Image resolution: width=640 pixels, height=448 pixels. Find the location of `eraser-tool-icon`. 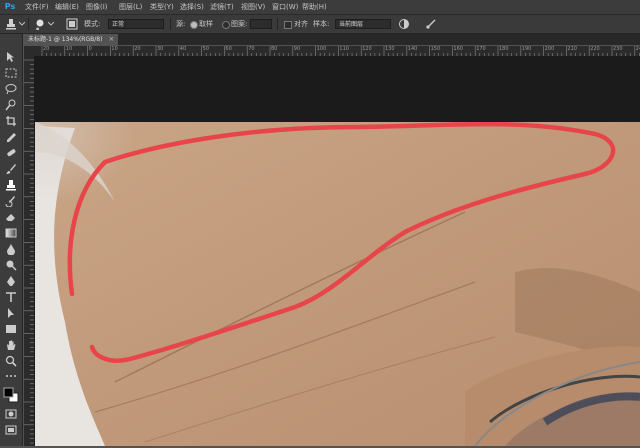

eraser-tool-icon is located at coordinates (11, 217).